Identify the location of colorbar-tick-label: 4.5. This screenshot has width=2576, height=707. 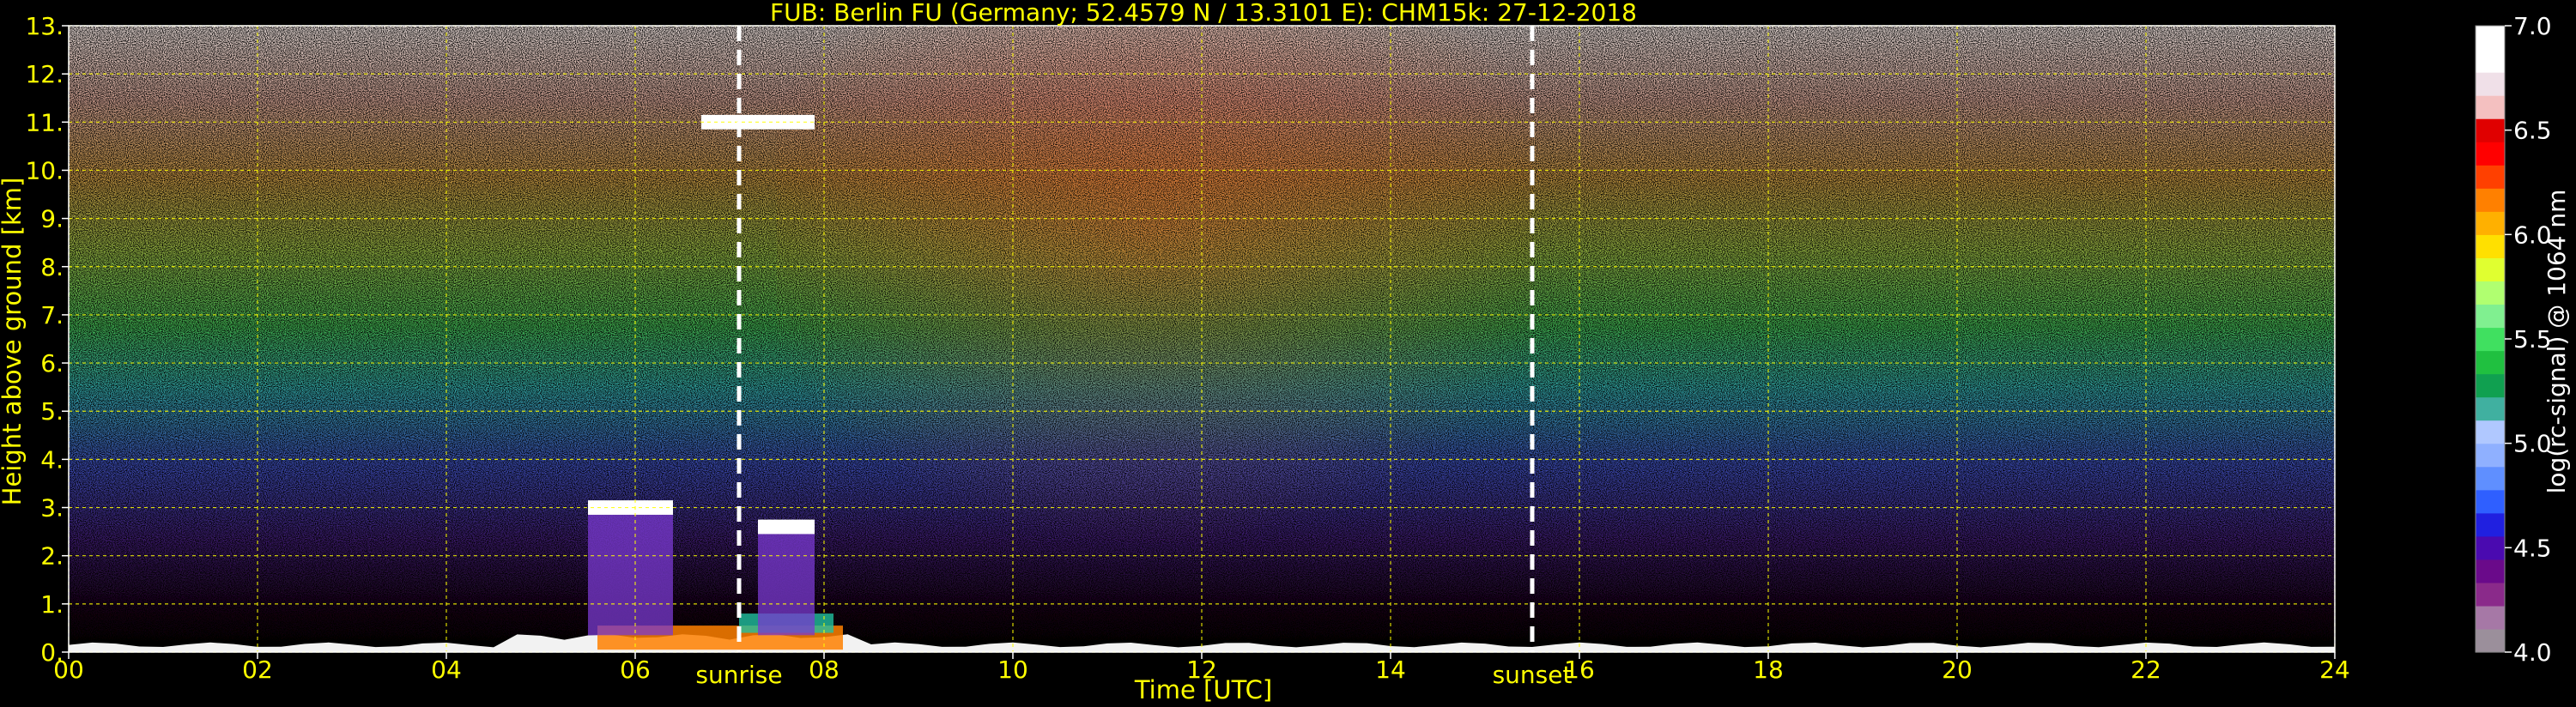
(2532, 548).